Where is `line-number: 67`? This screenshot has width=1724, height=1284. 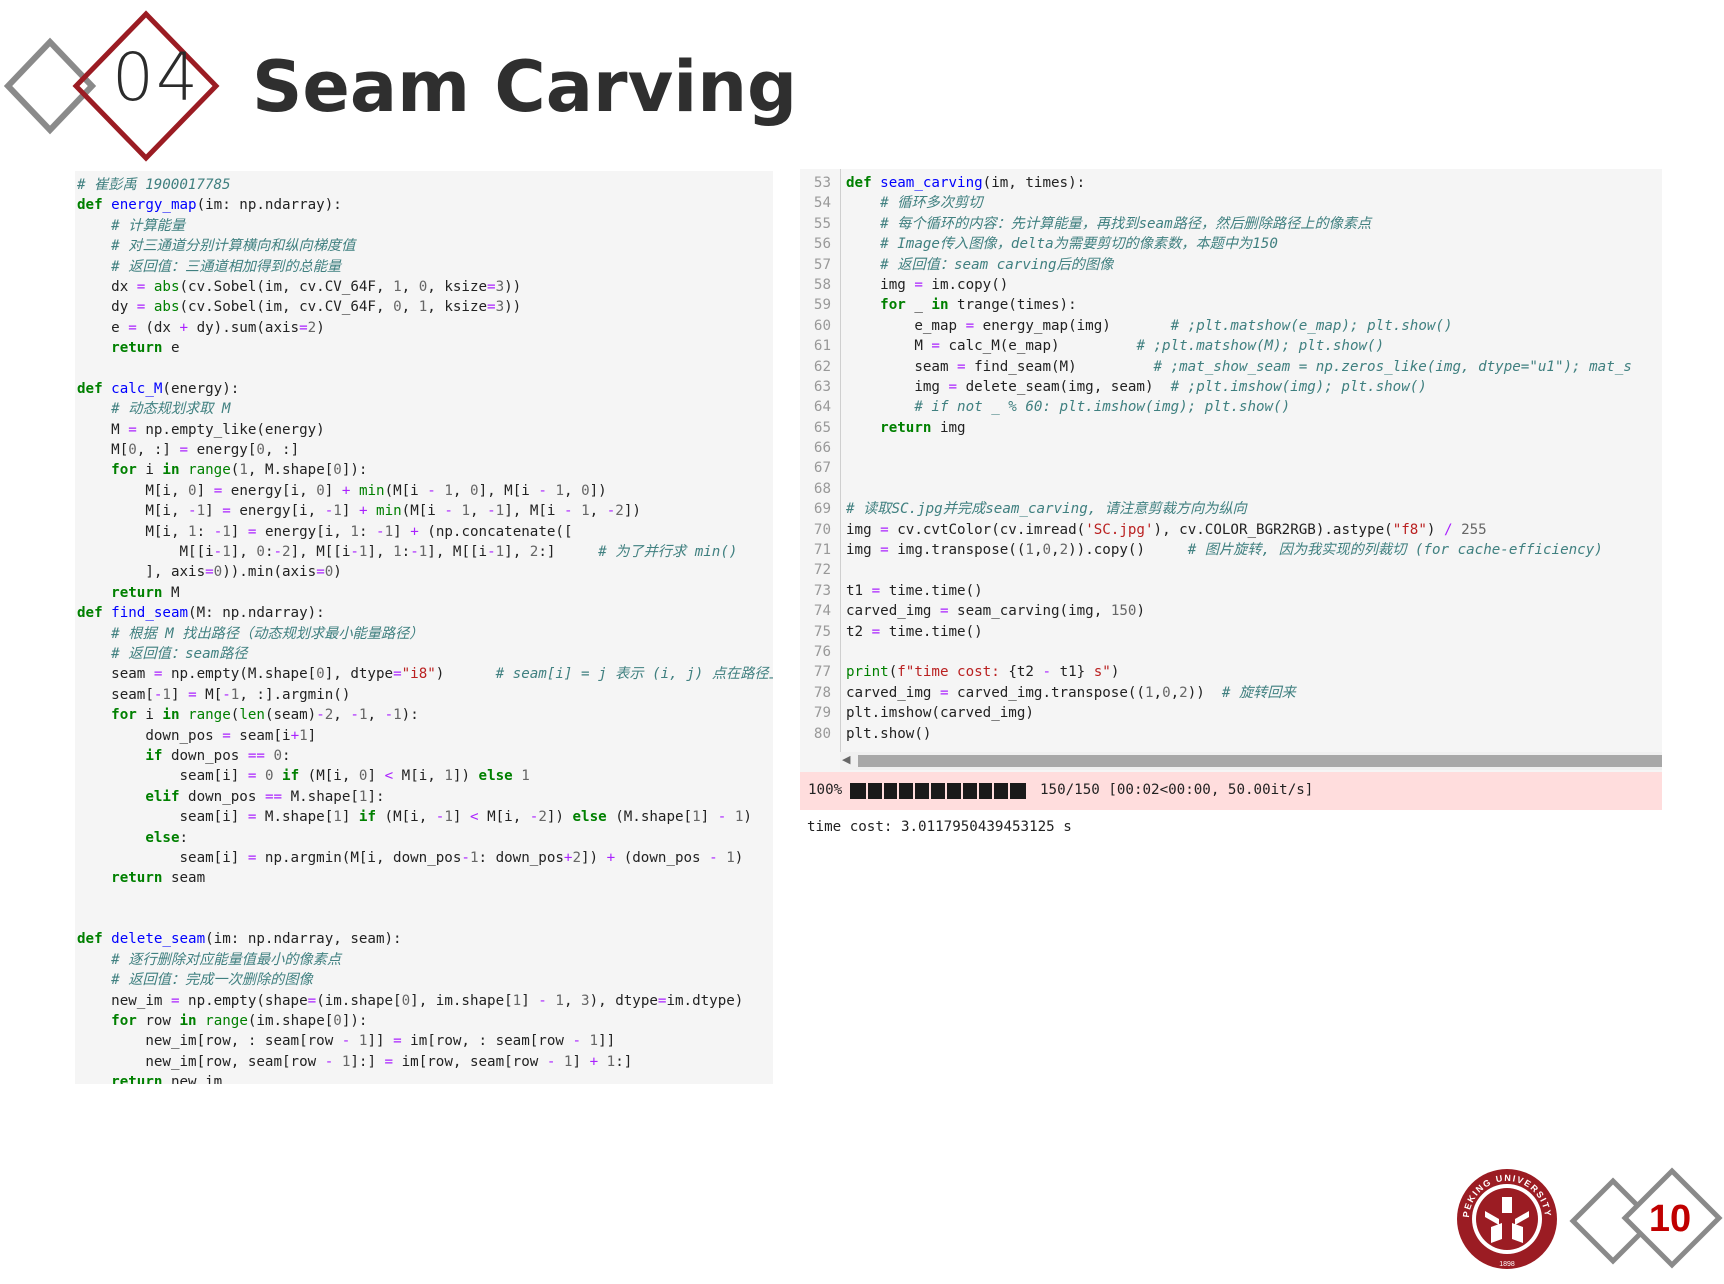
line-number: 67 is located at coordinates (822, 468).